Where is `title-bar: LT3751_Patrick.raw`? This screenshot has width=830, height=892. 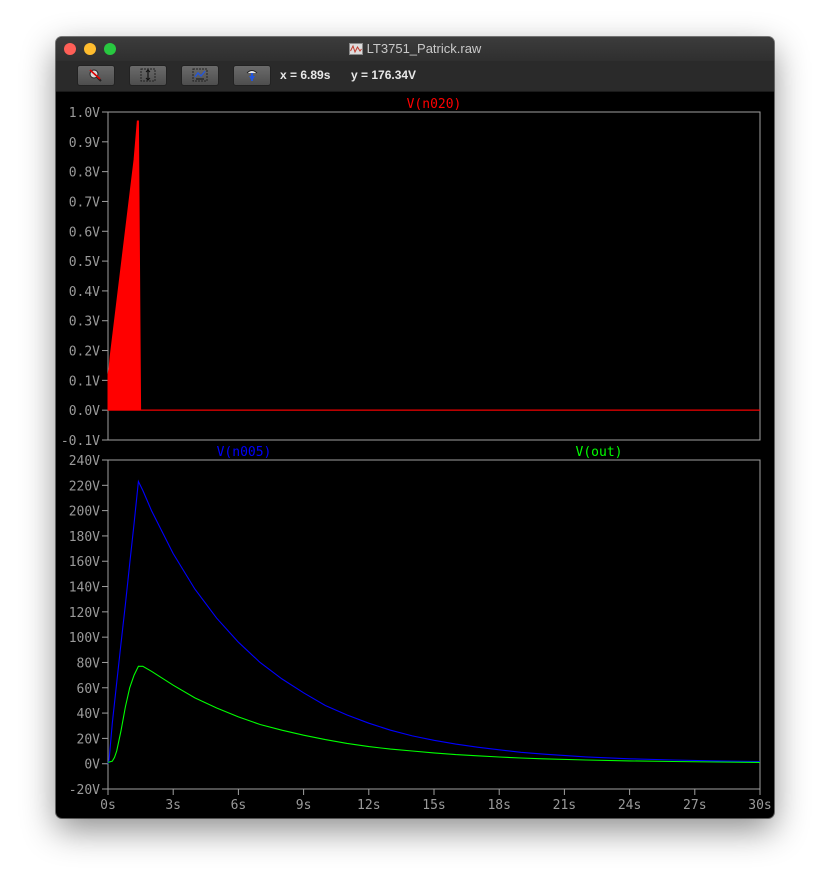
title-bar: LT3751_Patrick.raw is located at coordinates (415, 49).